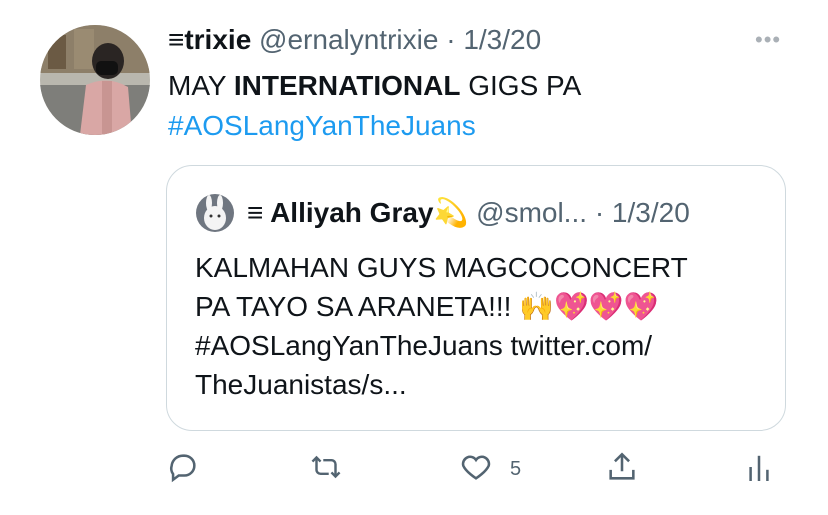  I want to click on retweet-icon, so click(326, 467).